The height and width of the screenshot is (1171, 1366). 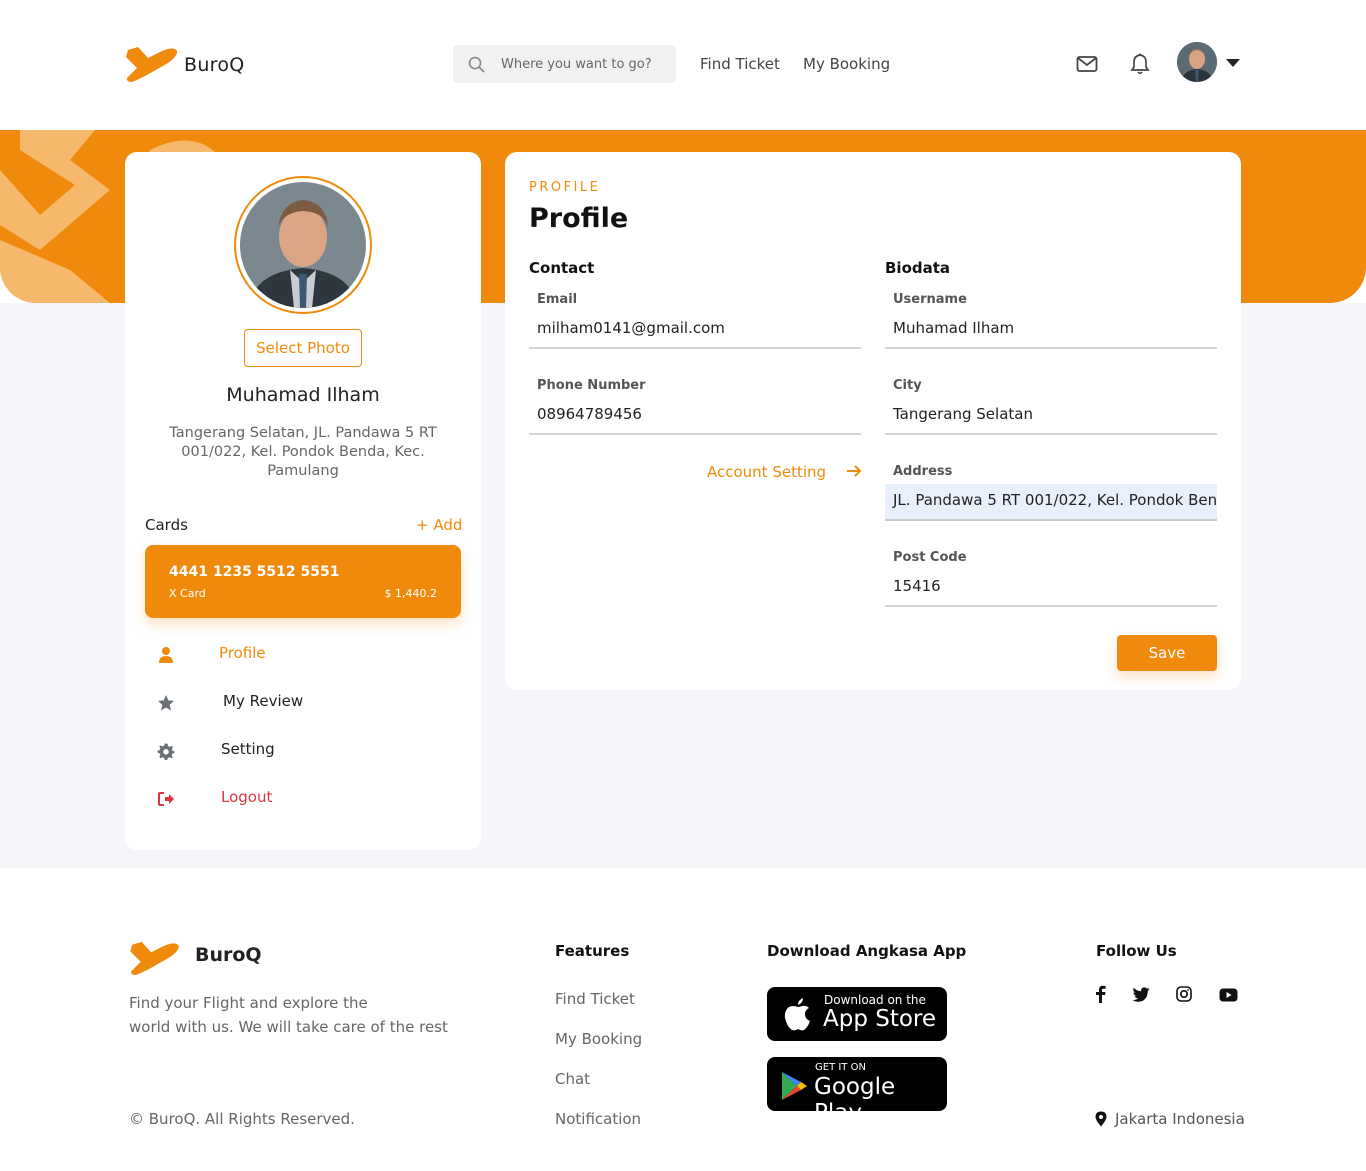 I want to click on search-icon, so click(x=476, y=64).